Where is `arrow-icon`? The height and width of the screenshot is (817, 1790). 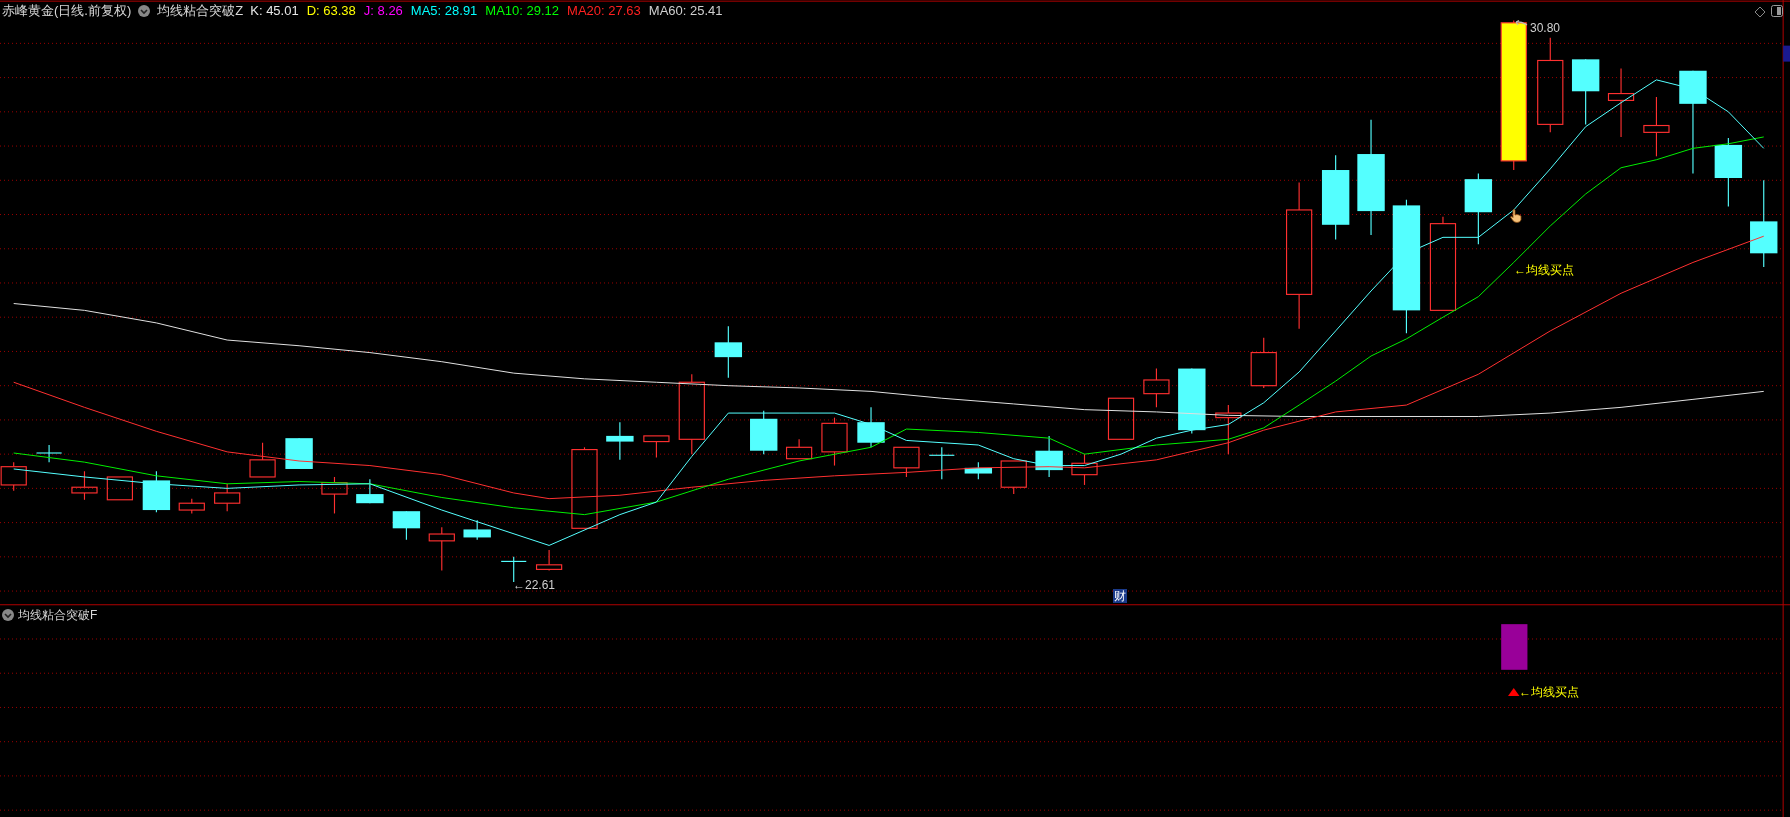 arrow-icon is located at coordinates (1521, 24).